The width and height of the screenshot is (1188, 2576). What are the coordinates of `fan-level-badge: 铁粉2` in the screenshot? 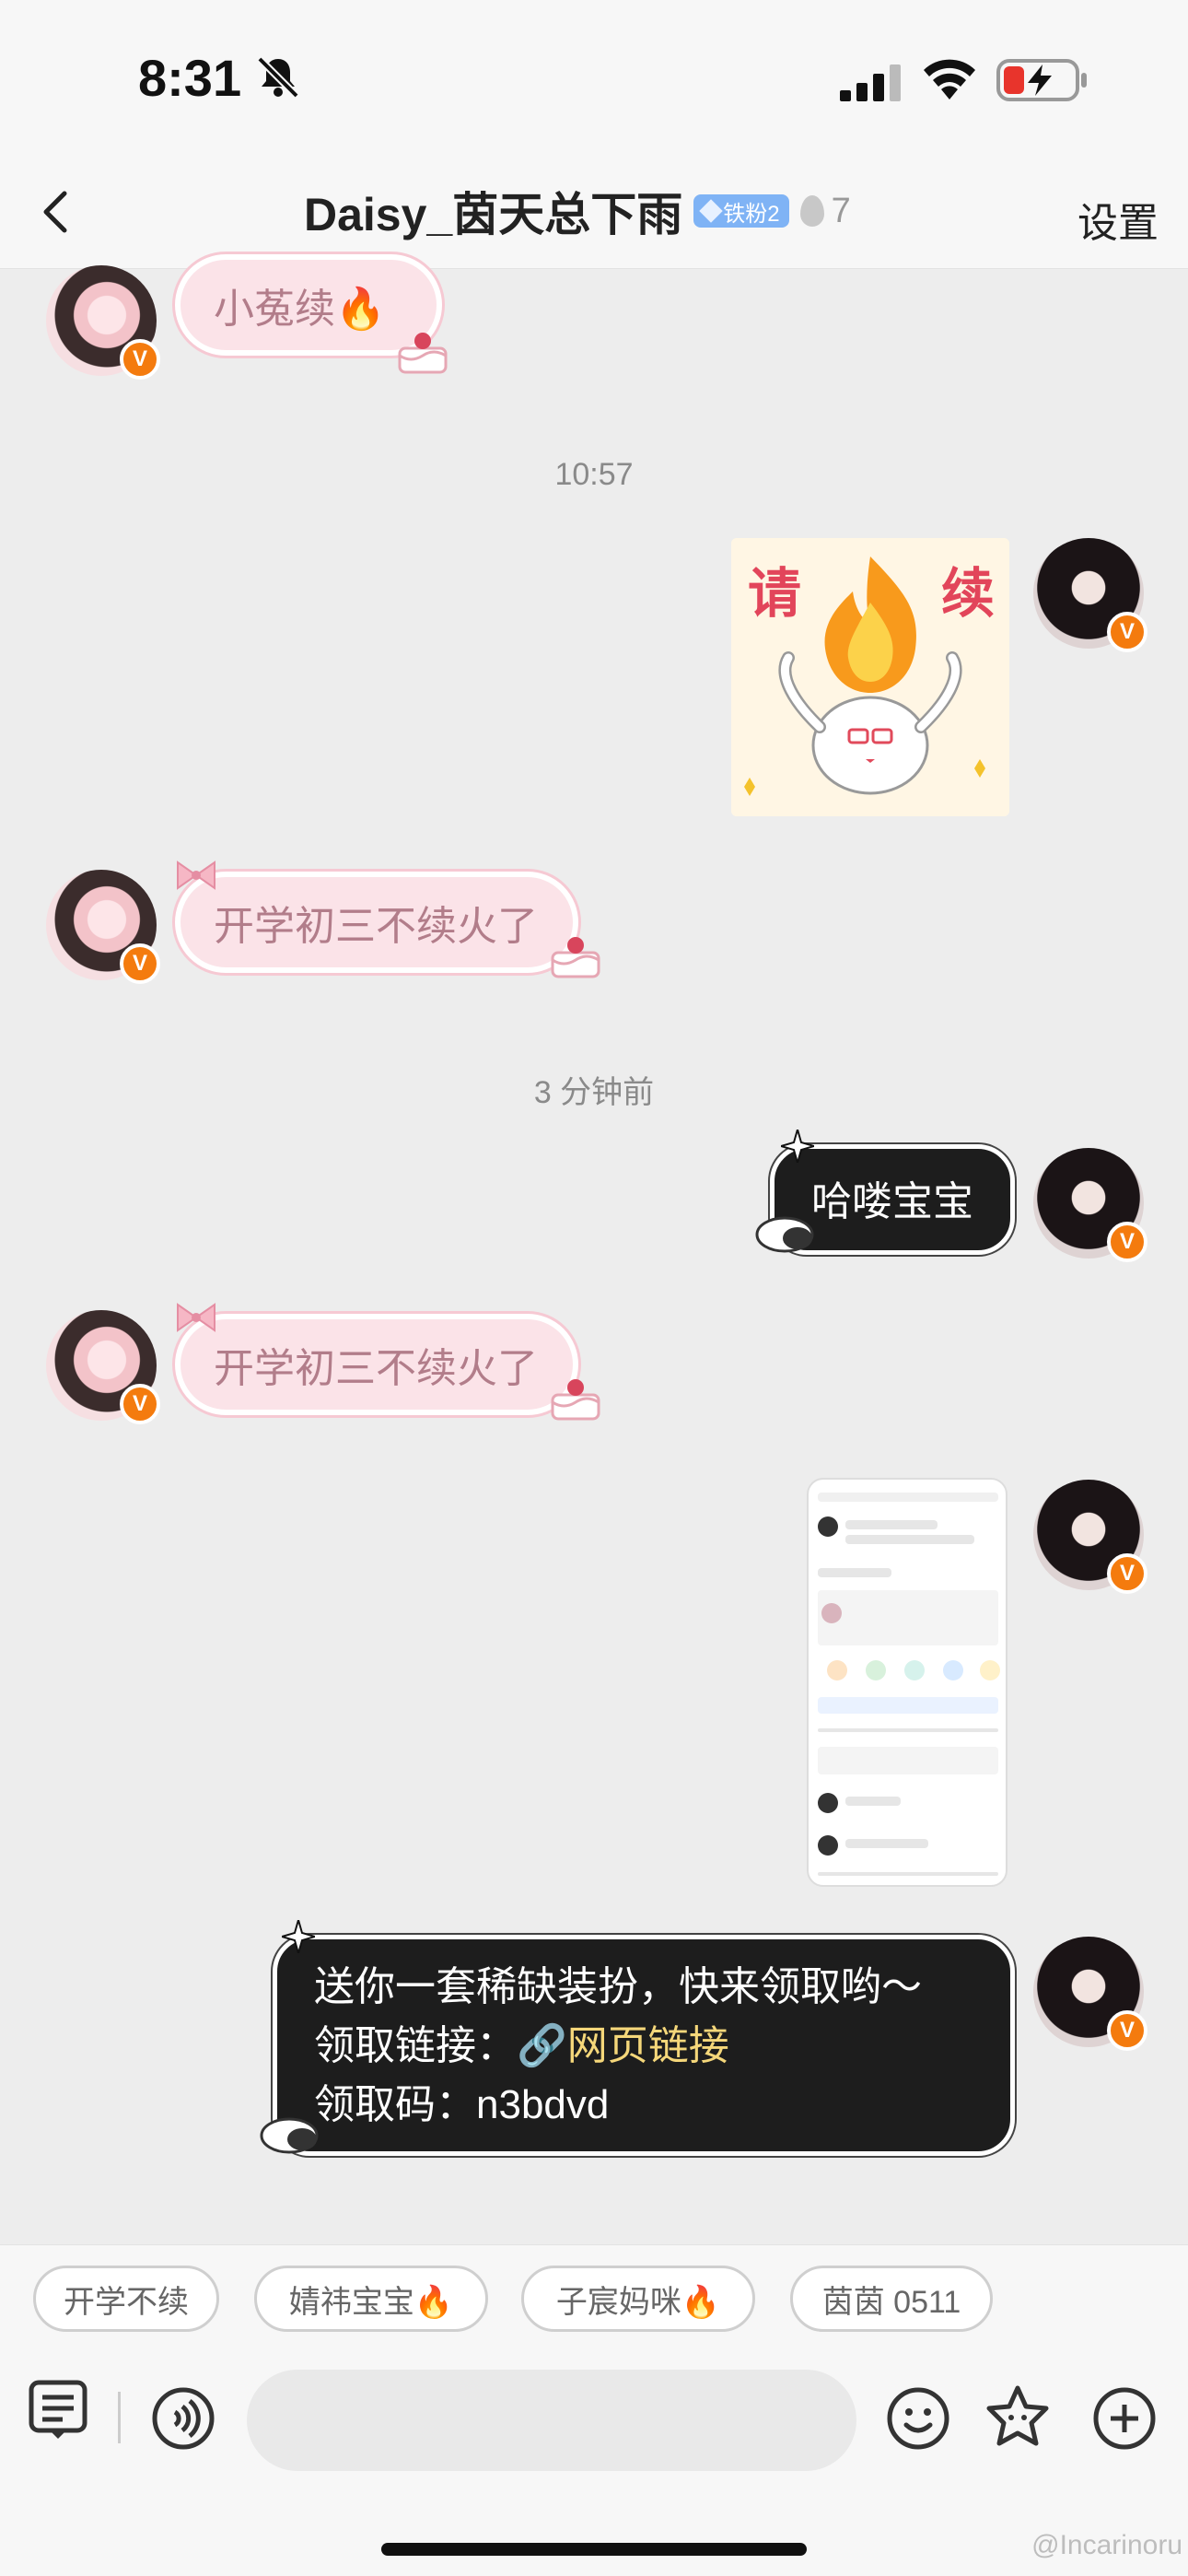 It's located at (741, 211).